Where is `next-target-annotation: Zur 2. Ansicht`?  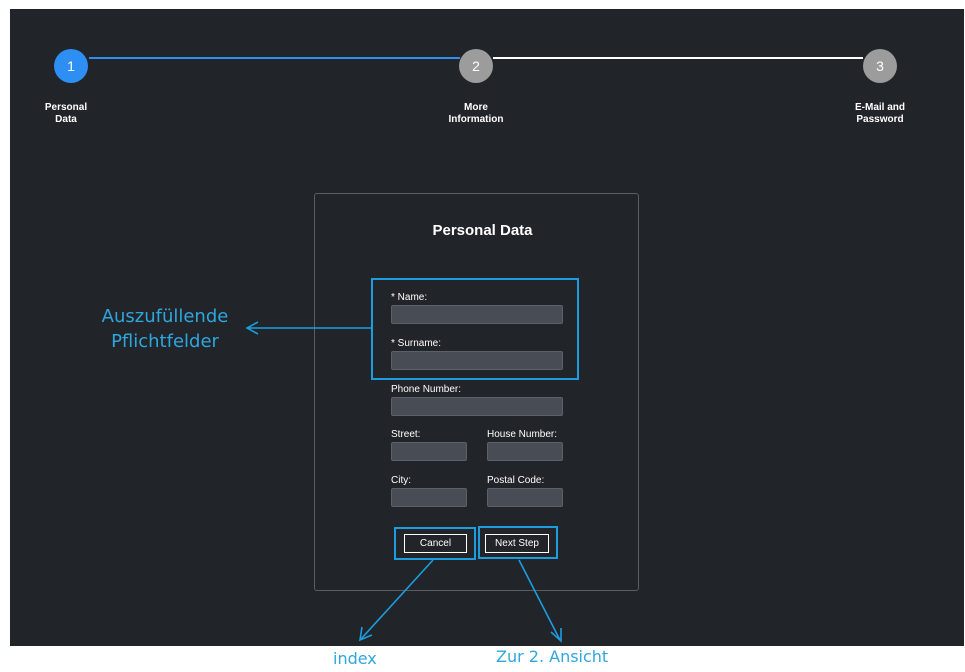
next-target-annotation: Zur 2. Ansicht is located at coordinates (552, 656).